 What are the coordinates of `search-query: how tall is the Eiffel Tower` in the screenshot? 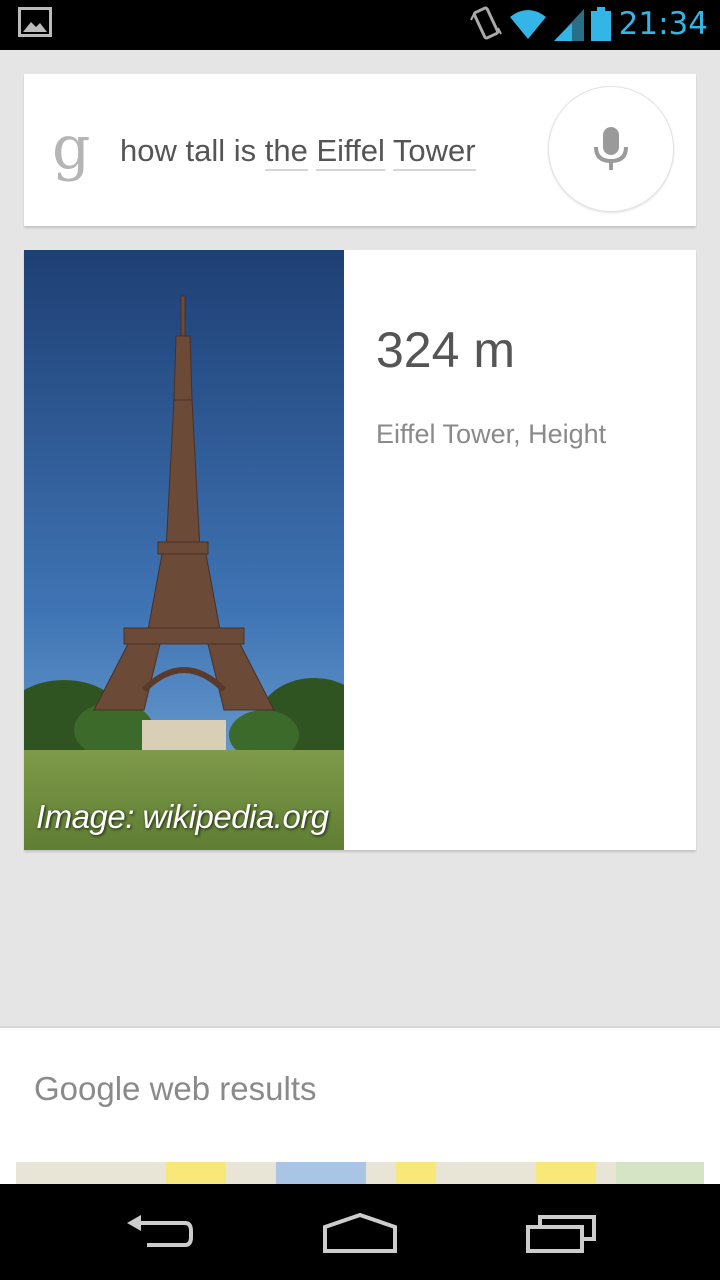 It's located at (298, 151).